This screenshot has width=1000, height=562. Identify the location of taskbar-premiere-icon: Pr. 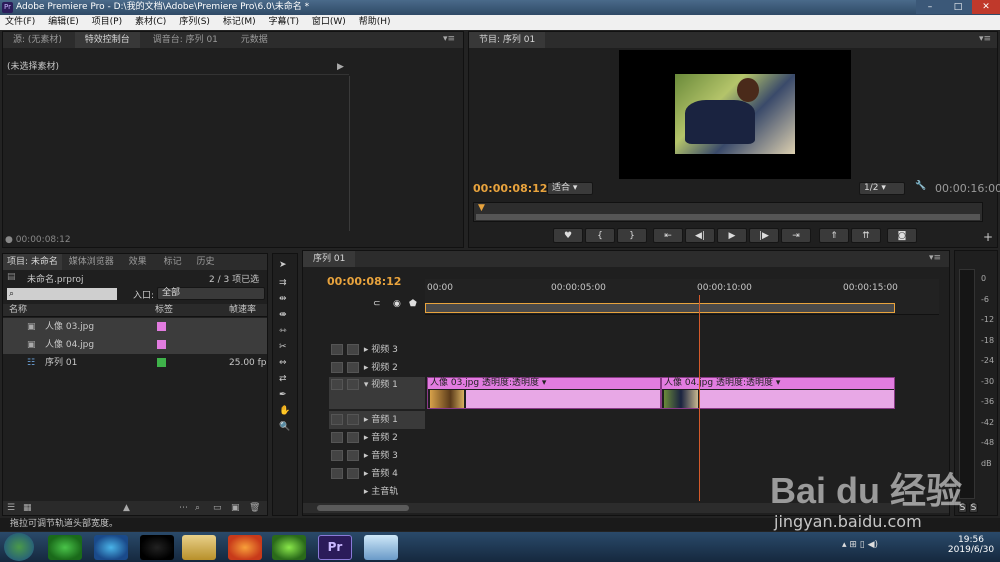
(335, 547).